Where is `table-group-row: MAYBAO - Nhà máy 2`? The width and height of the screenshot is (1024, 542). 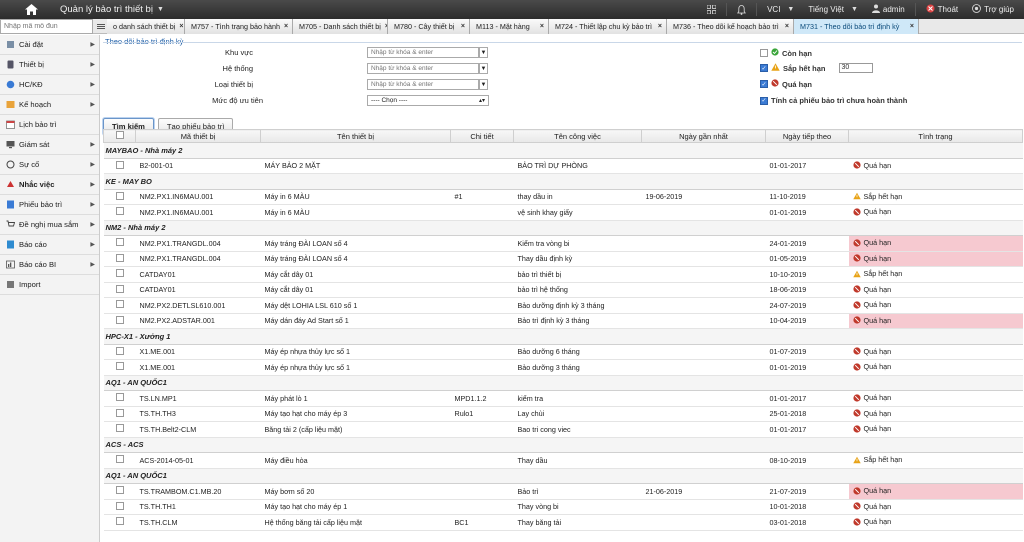
table-group-row: MAYBAO - Nhà máy 2 is located at coordinates (563, 150).